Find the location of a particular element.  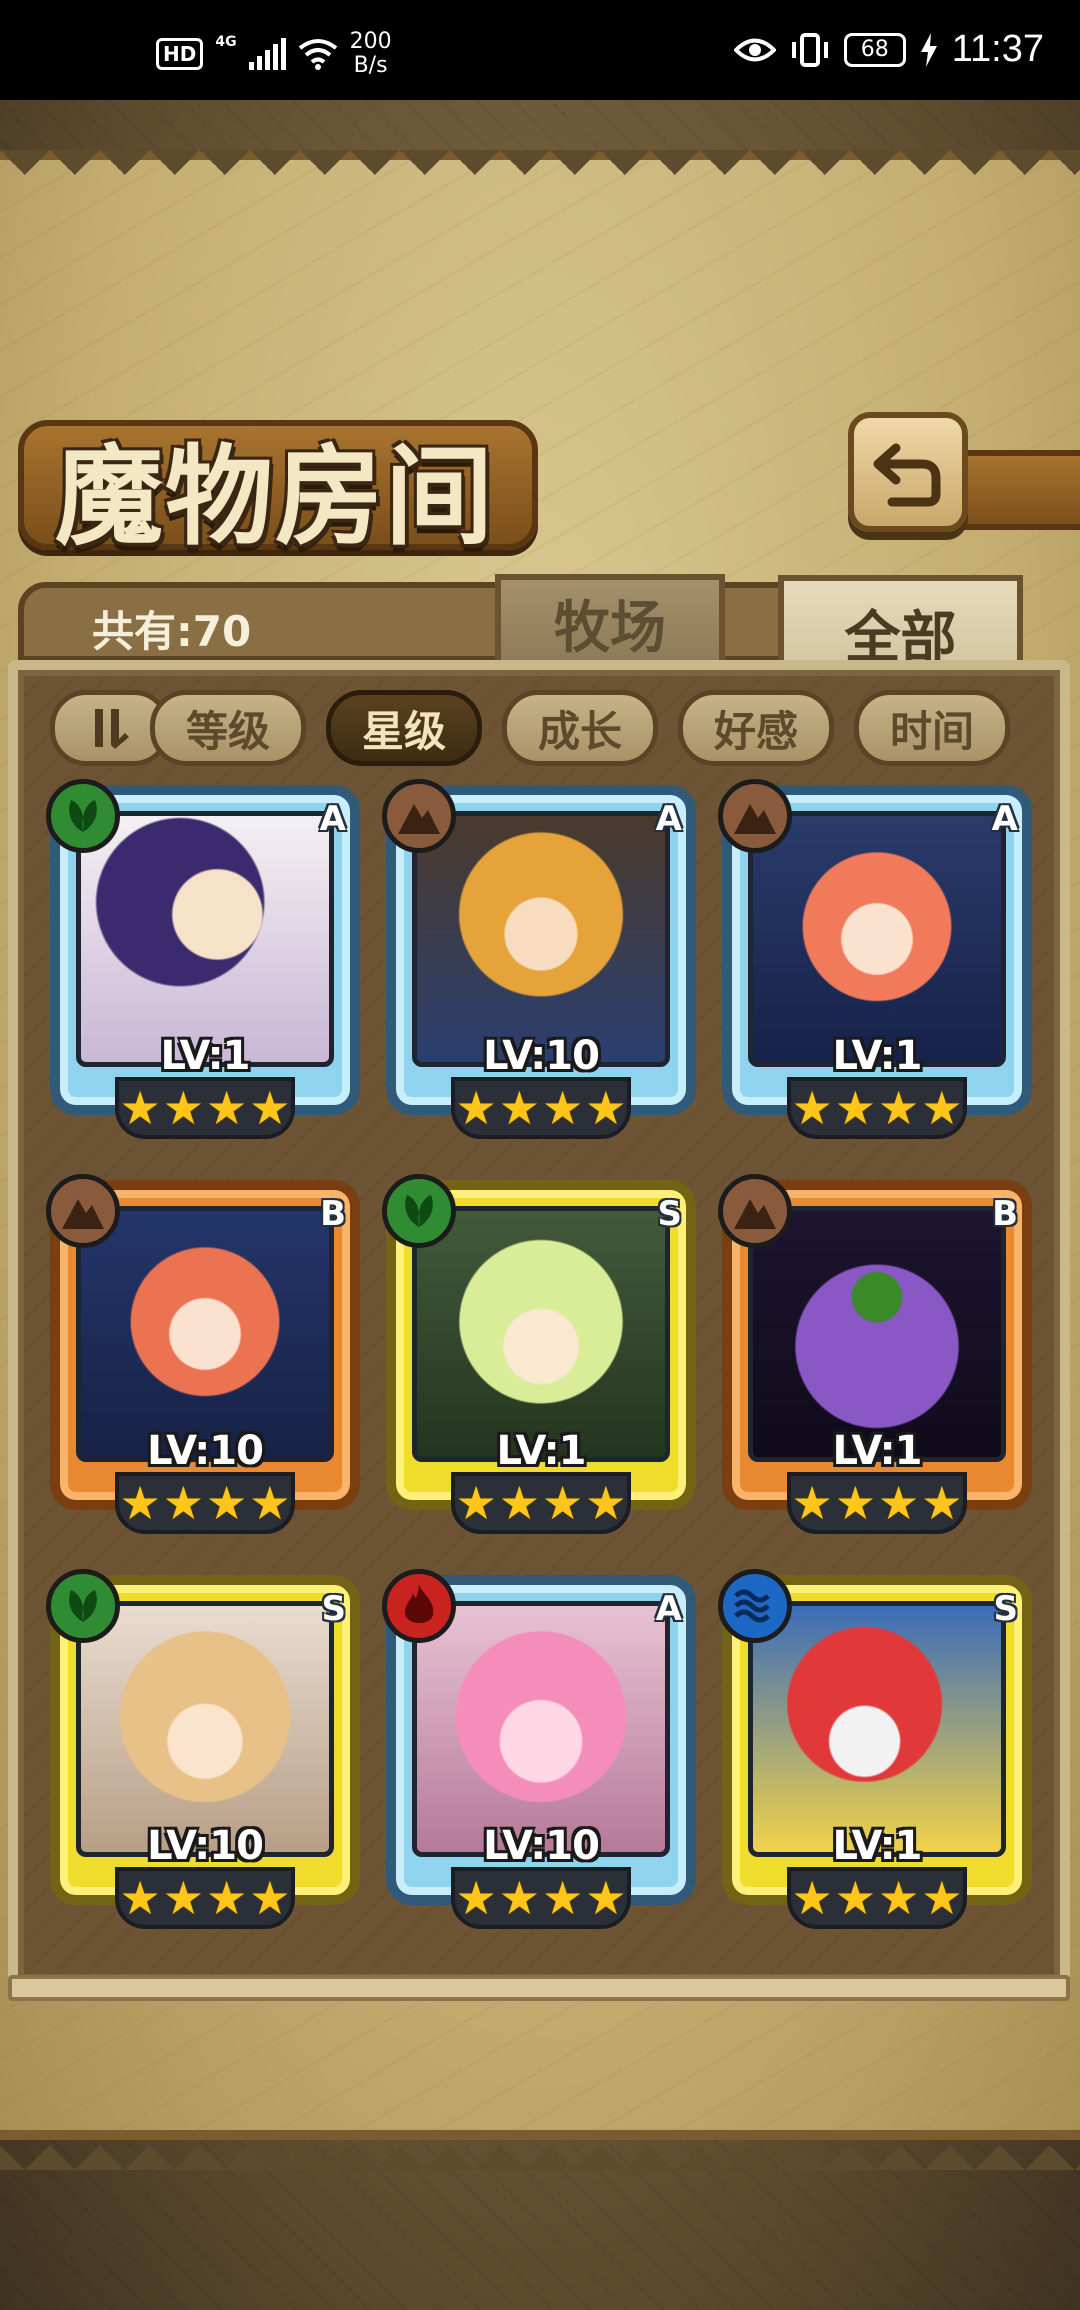

wifi-icon is located at coordinates (317, 54).